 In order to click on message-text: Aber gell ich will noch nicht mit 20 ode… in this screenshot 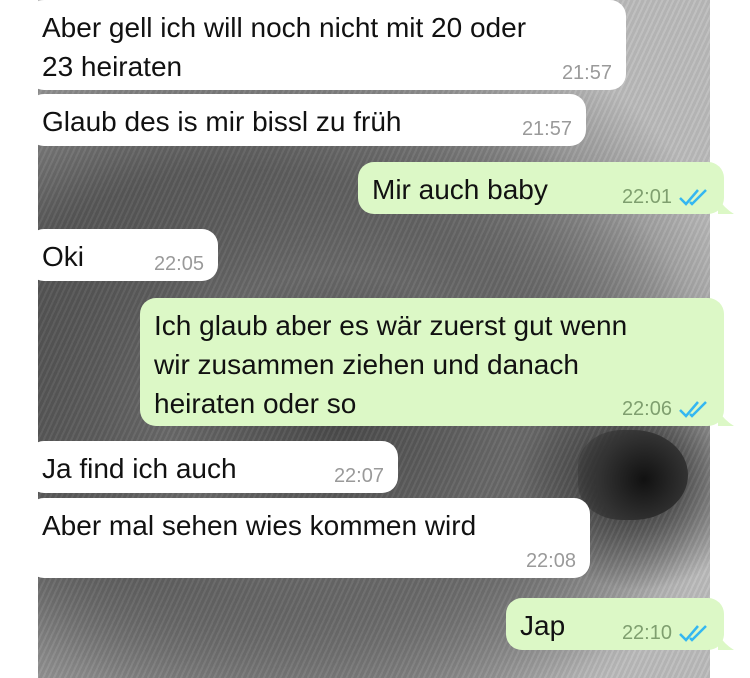, I will do `click(284, 47)`.